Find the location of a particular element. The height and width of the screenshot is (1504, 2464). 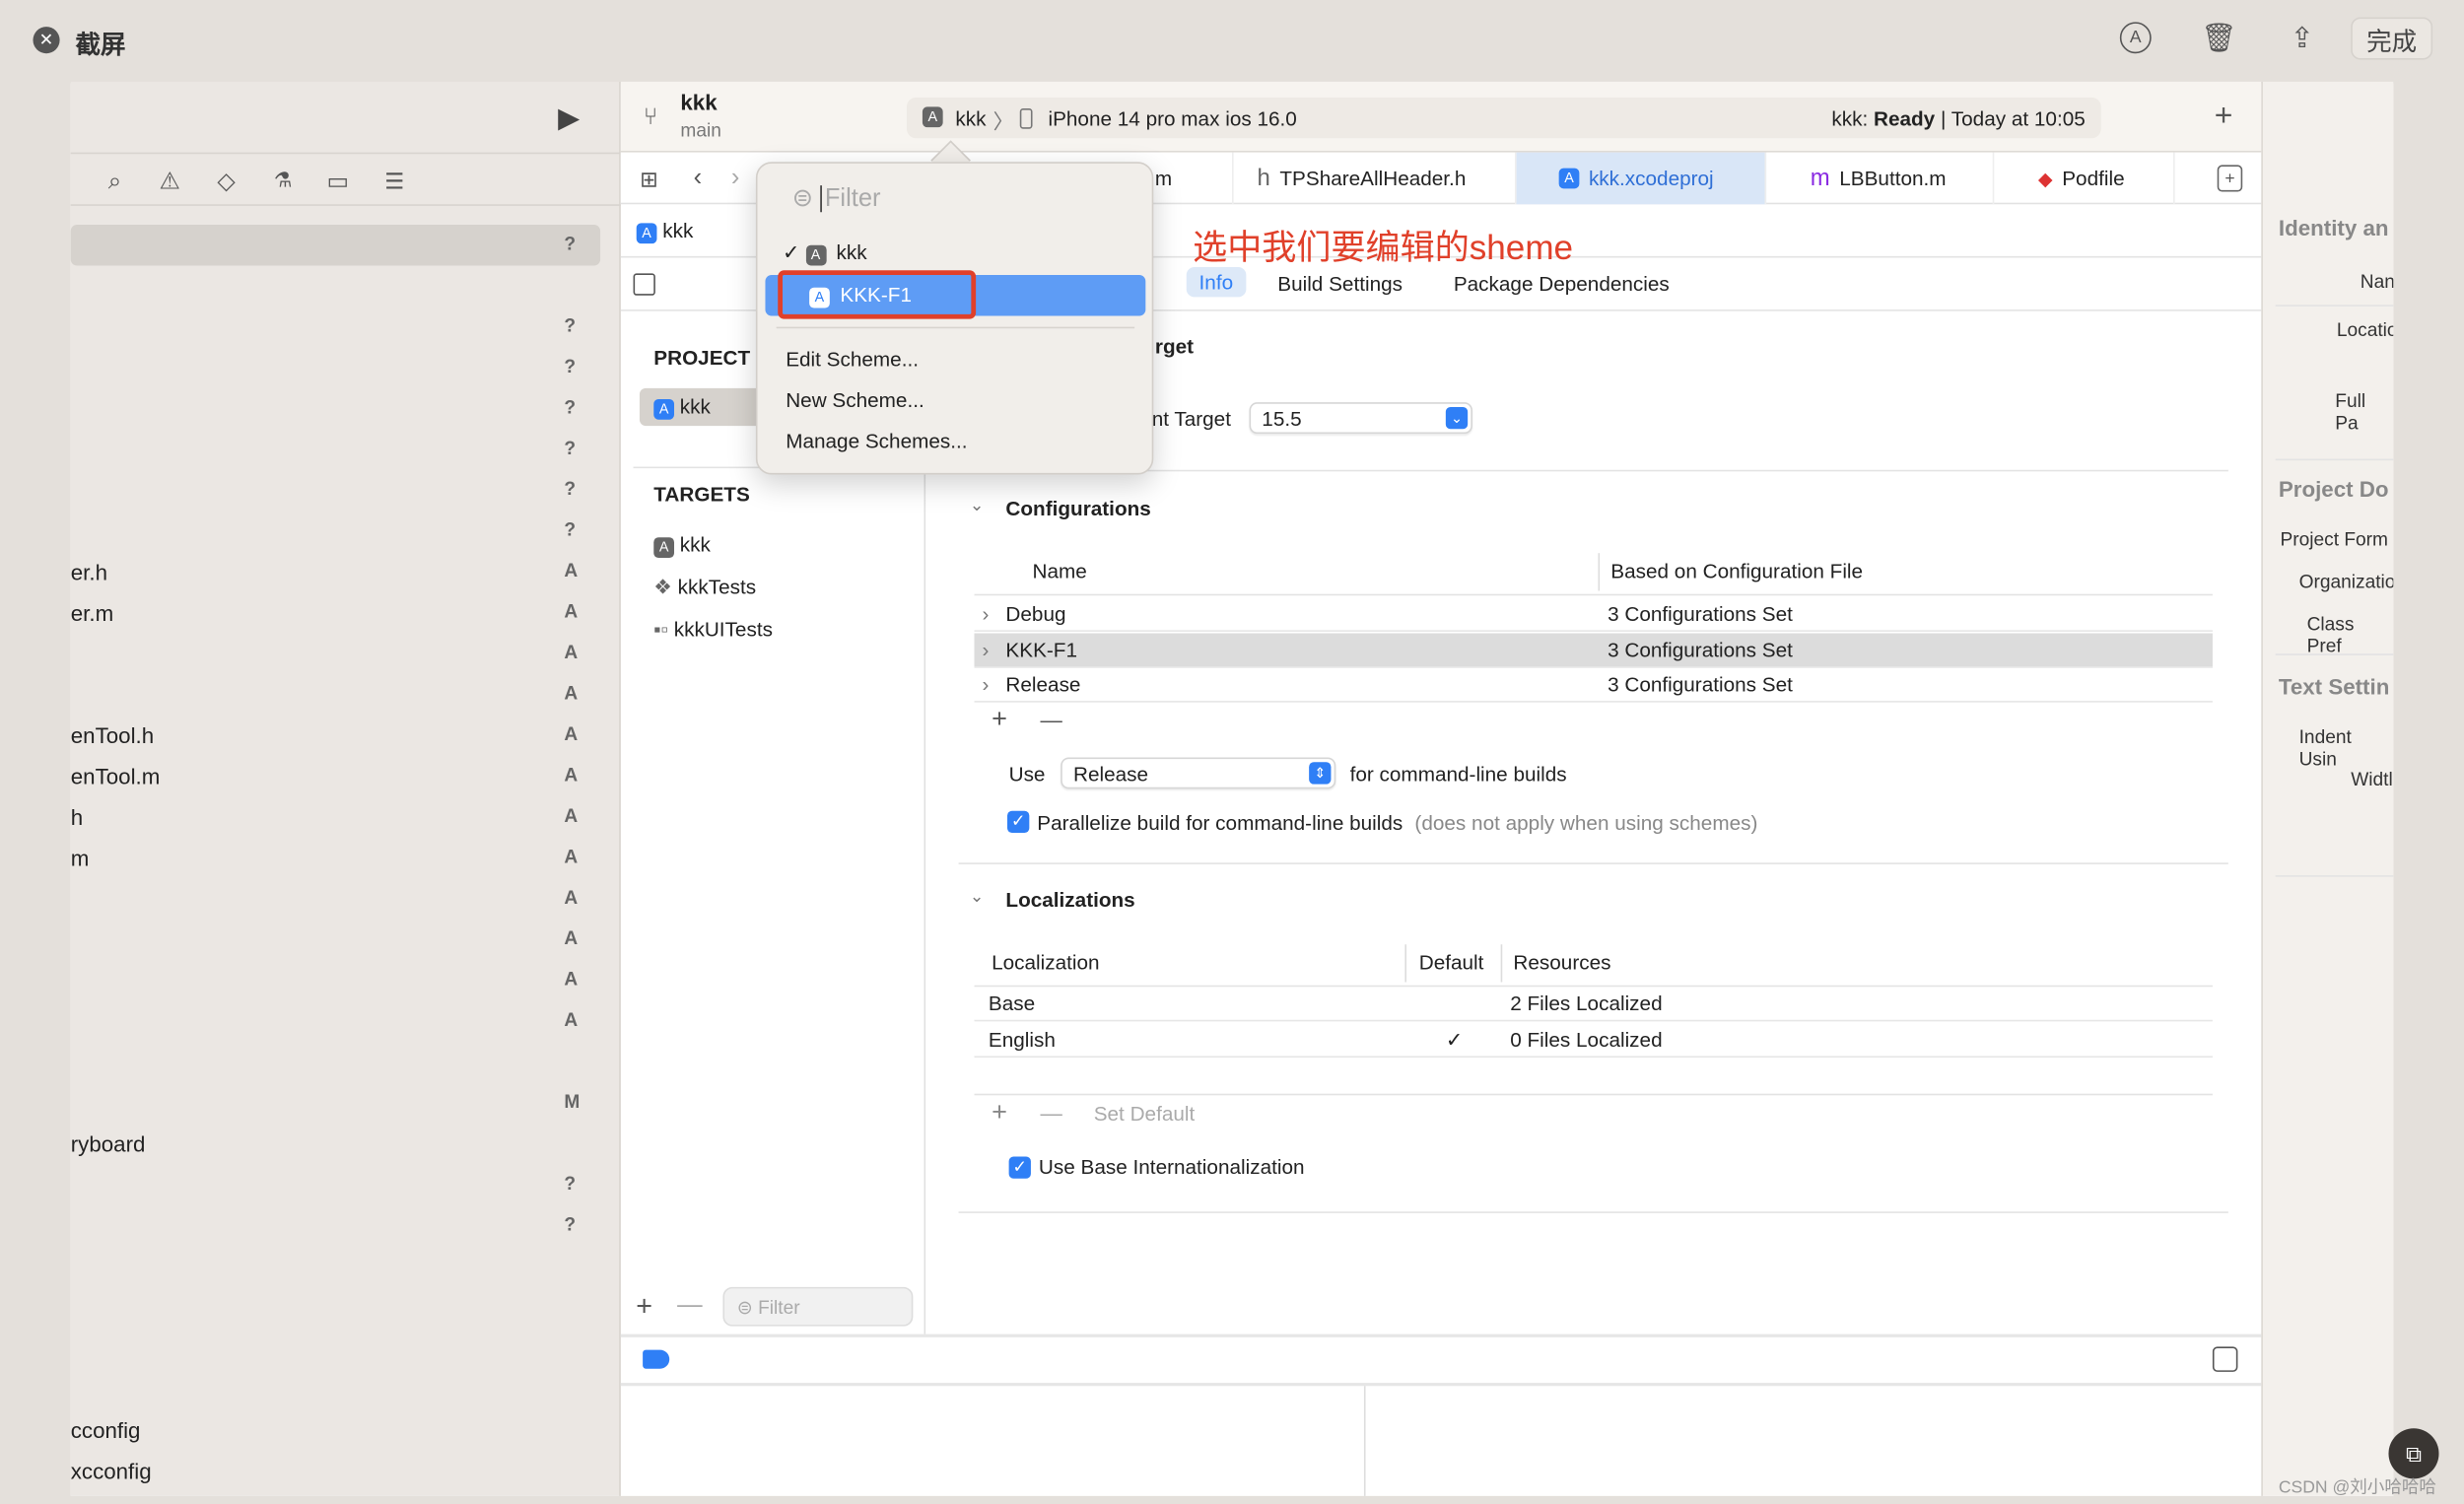

done-button: 完成 is located at coordinates (2392, 38).